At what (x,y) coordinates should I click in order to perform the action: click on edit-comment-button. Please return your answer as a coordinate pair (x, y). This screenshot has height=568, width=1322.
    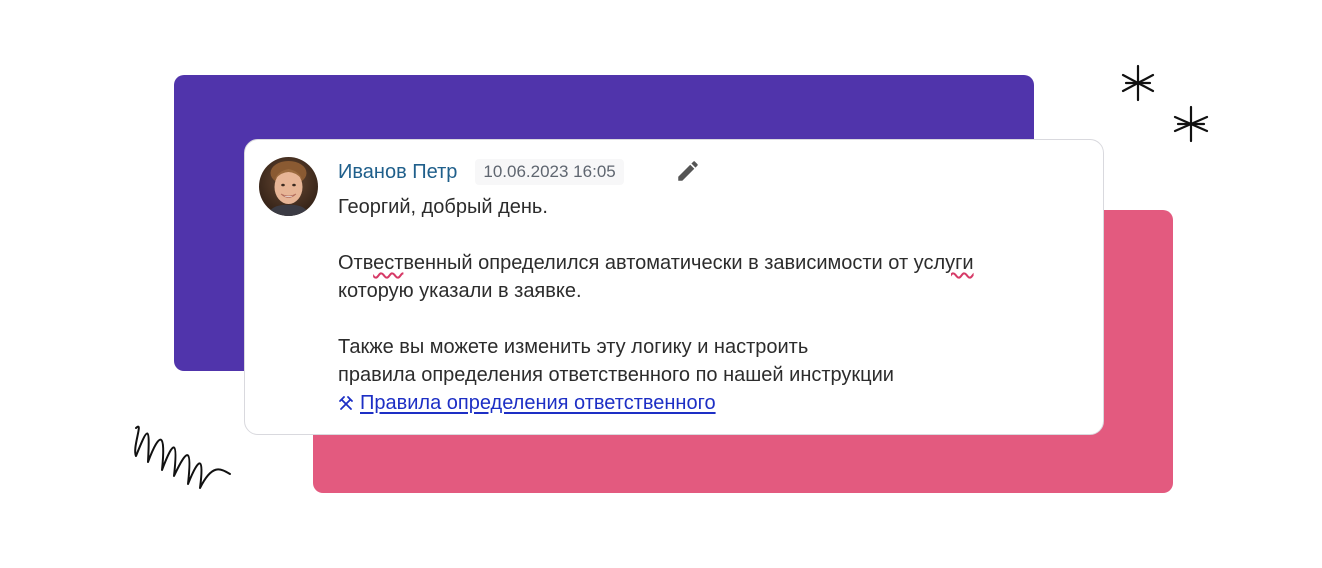
    Looking at the image, I should click on (688, 171).